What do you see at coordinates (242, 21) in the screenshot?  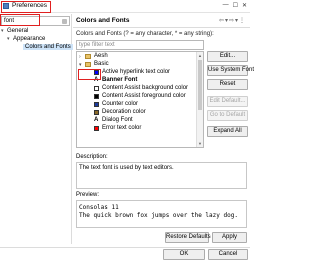 I see `menu-icon: ⋮` at bounding box center [242, 21].